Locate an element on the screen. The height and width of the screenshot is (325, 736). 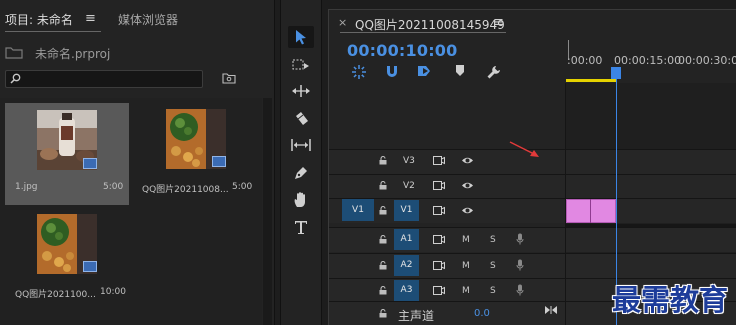
solo-button-a1: S is located at coordinates (493, 240).